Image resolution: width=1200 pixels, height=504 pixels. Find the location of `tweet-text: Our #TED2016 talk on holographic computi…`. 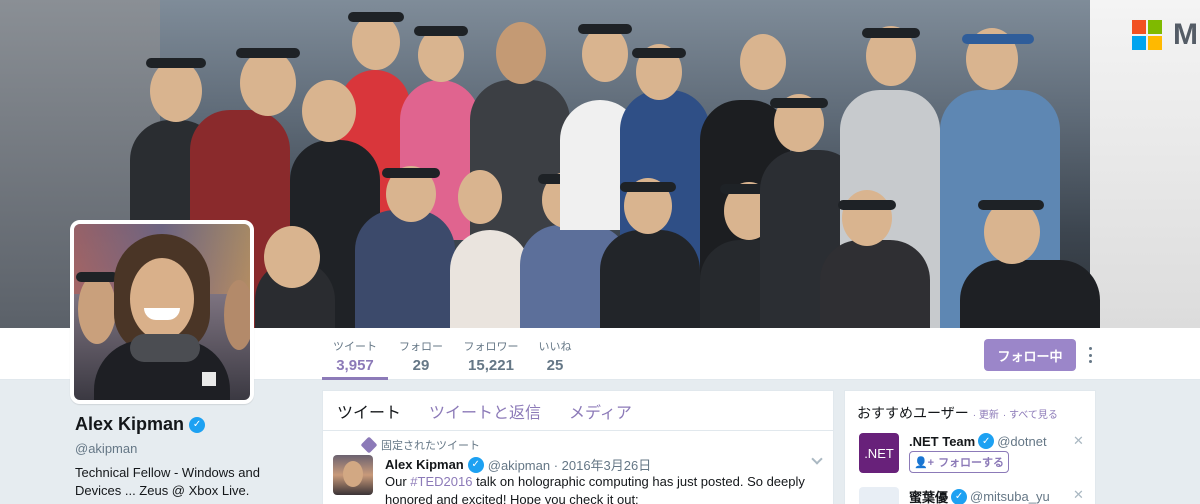

tweet-text: Our #TED2016 talk on holographic computi… is located at coordinates (600, 488).